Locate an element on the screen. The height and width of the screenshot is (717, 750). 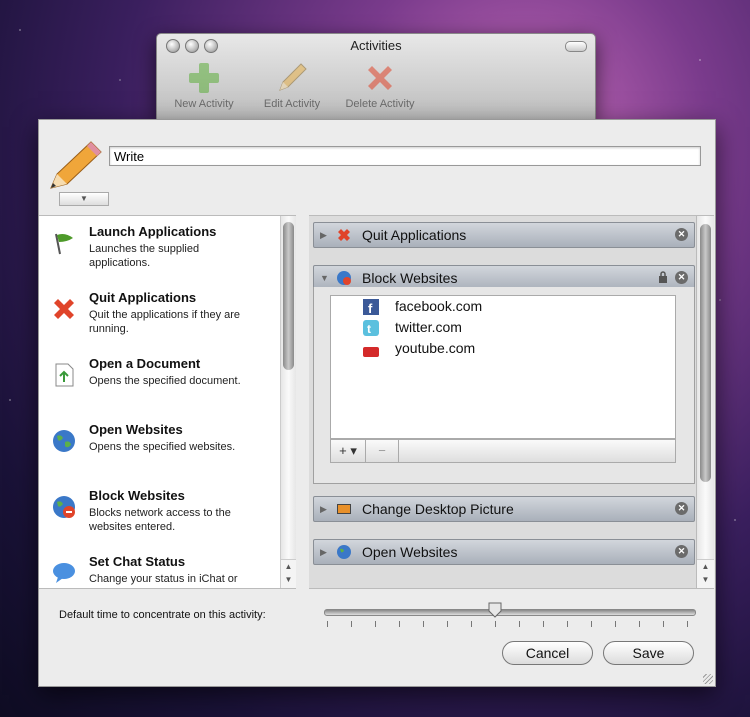
twitter-icon: t is located at coordinates (371, 328).